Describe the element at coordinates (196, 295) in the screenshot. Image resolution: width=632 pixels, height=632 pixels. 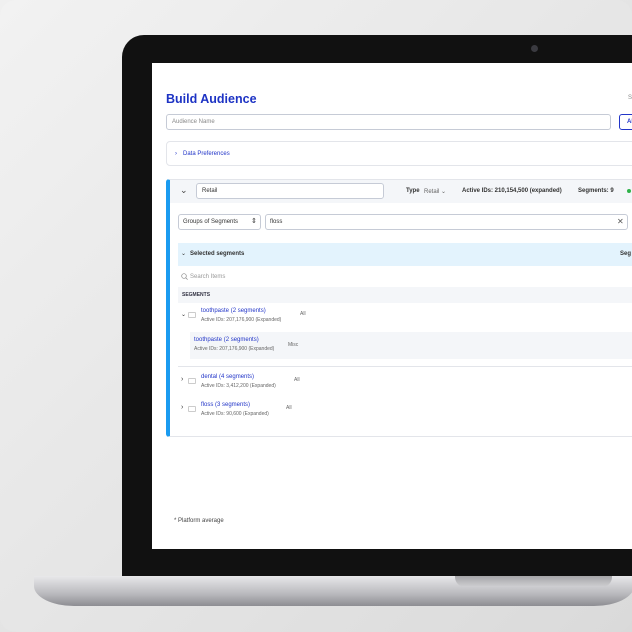
I see `segments-heading: SEGMENTS` at that location.